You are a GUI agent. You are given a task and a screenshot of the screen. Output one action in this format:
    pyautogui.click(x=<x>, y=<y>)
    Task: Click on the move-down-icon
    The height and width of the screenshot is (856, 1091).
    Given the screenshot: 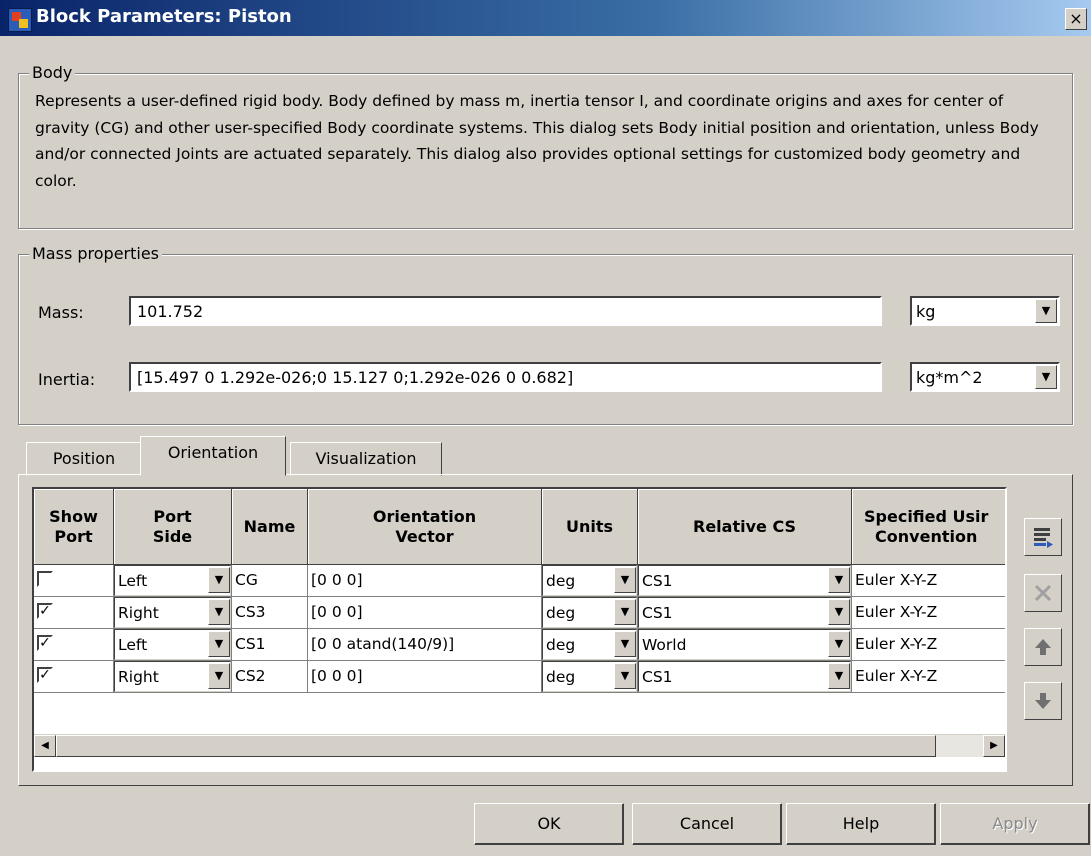 What is the action you would take?
    pyautogui.click(x=1043, y=701)
    